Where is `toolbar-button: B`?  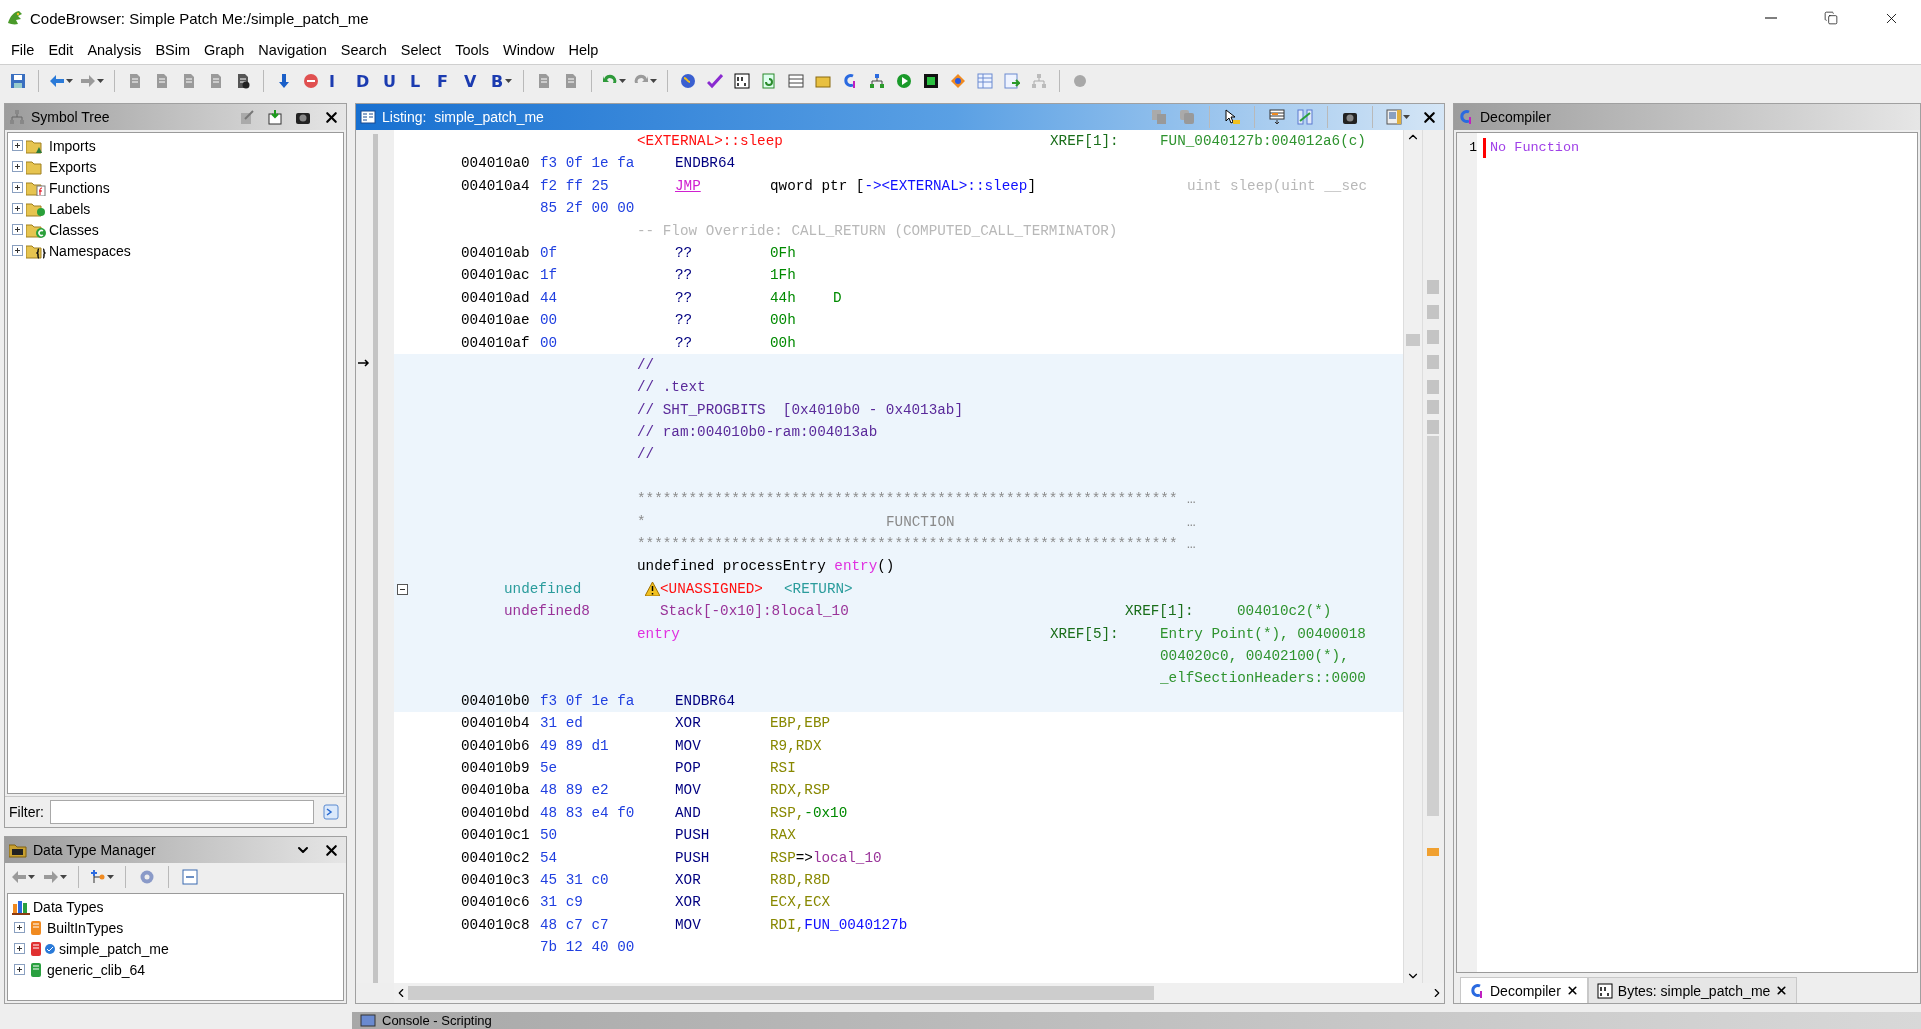 toolbar-button: B is located at coordinates (502, 81).